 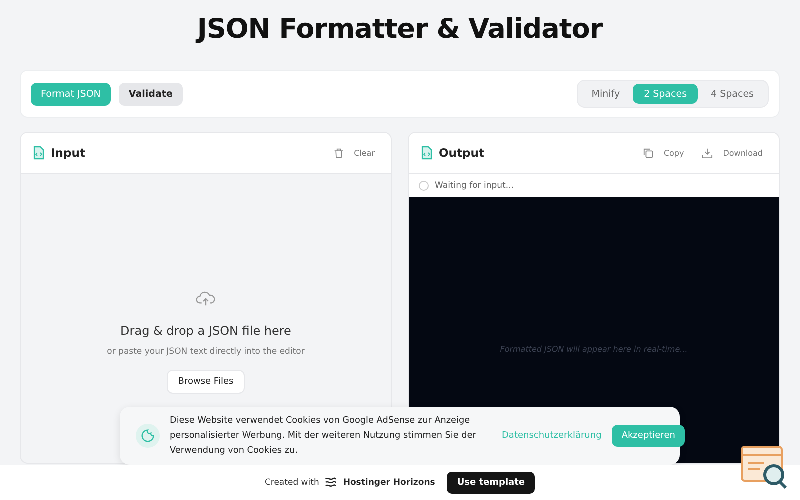 I want to click on panel-title: Output, so click(x=461, y=153).